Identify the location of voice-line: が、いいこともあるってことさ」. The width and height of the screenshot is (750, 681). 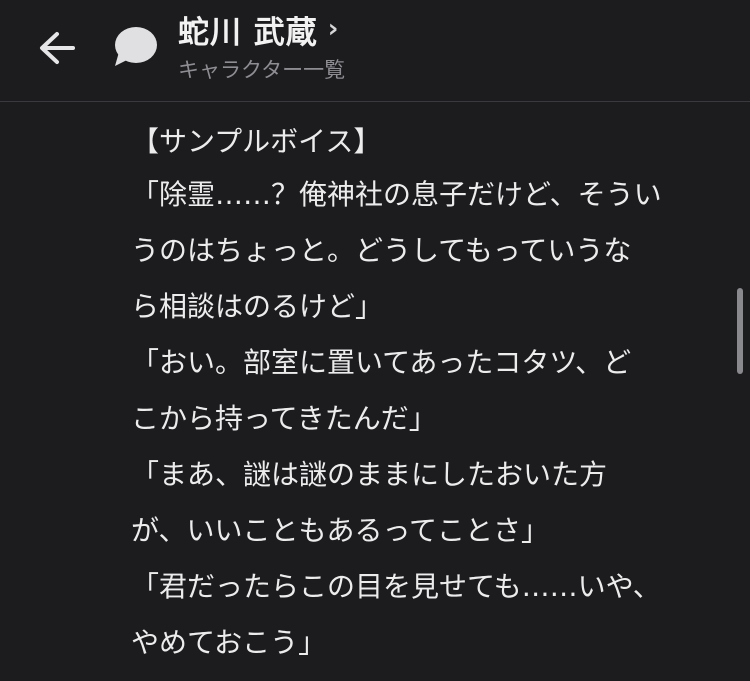
(340, 530).